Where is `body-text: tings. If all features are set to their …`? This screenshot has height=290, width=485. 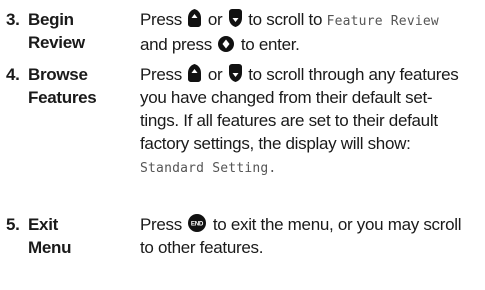 body-text: tings. If all features are set to their … is located at coordinates (289, 120).